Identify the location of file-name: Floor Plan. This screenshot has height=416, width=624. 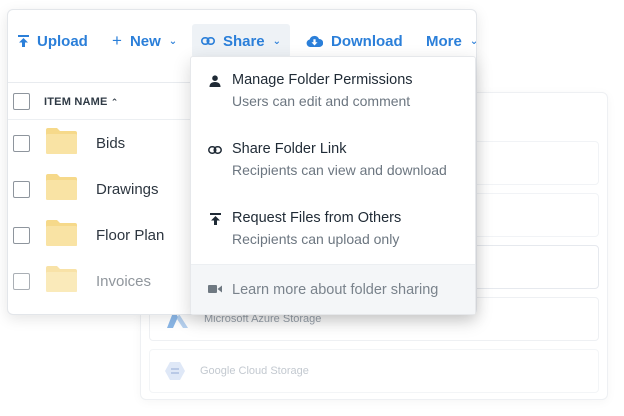
(130, 235).